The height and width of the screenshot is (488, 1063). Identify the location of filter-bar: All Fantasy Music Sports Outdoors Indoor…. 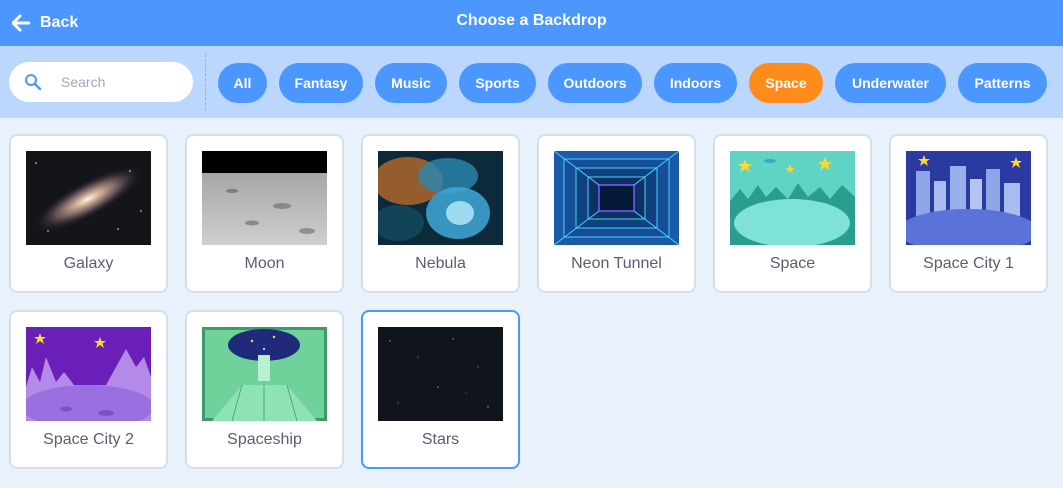
(531, 82).